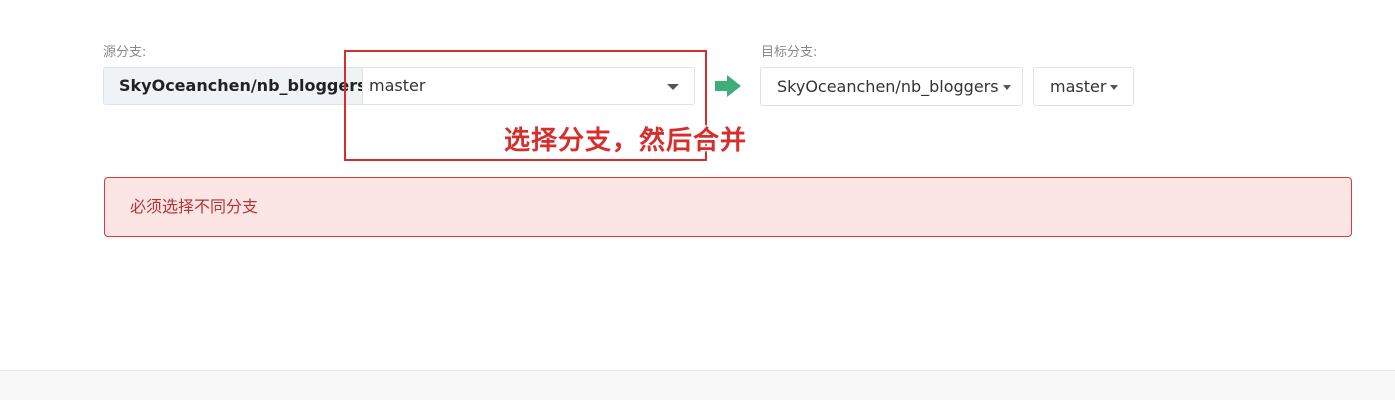 Image resolution: width=1395 pixels, height=400 pixels. I want to click on target-repo-select: SkyOceanchen/nb_bloggers, so click(891, 86).